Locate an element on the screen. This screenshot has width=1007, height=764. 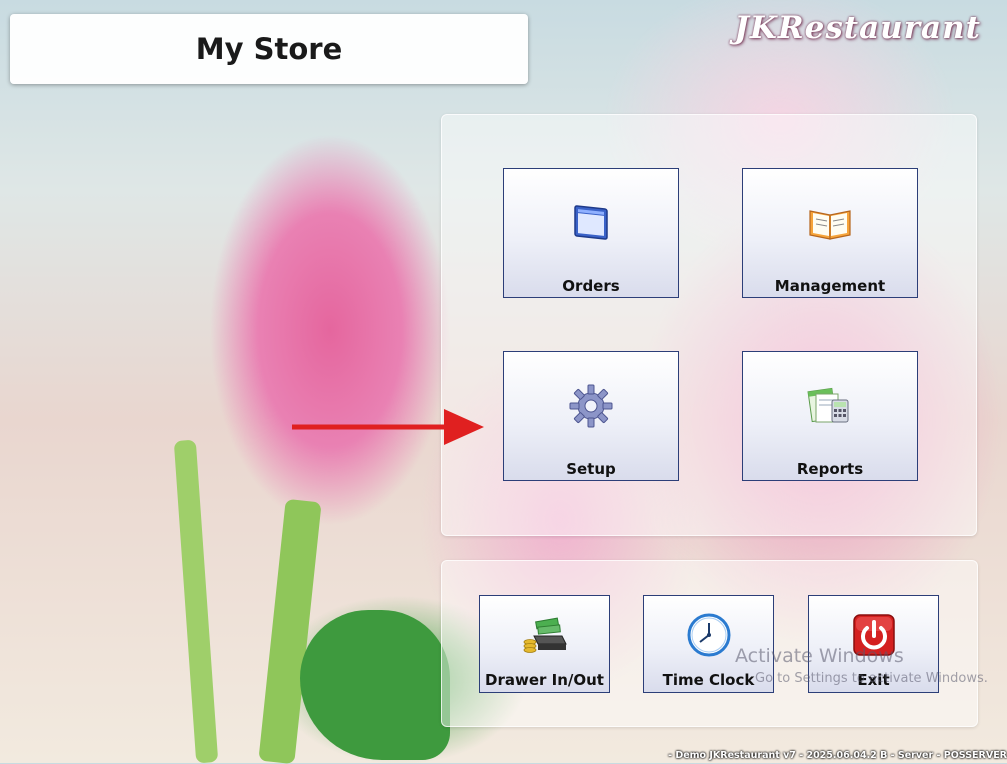
brand-logo: JKRestaurant is located at coordinates (857, 28).